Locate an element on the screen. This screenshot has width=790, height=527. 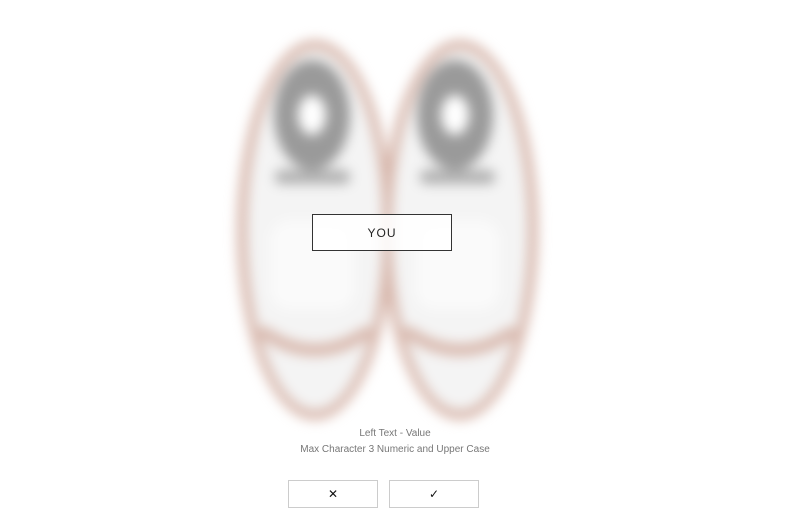
field-title: Left Text - Value is located at coordinates (395, 433).